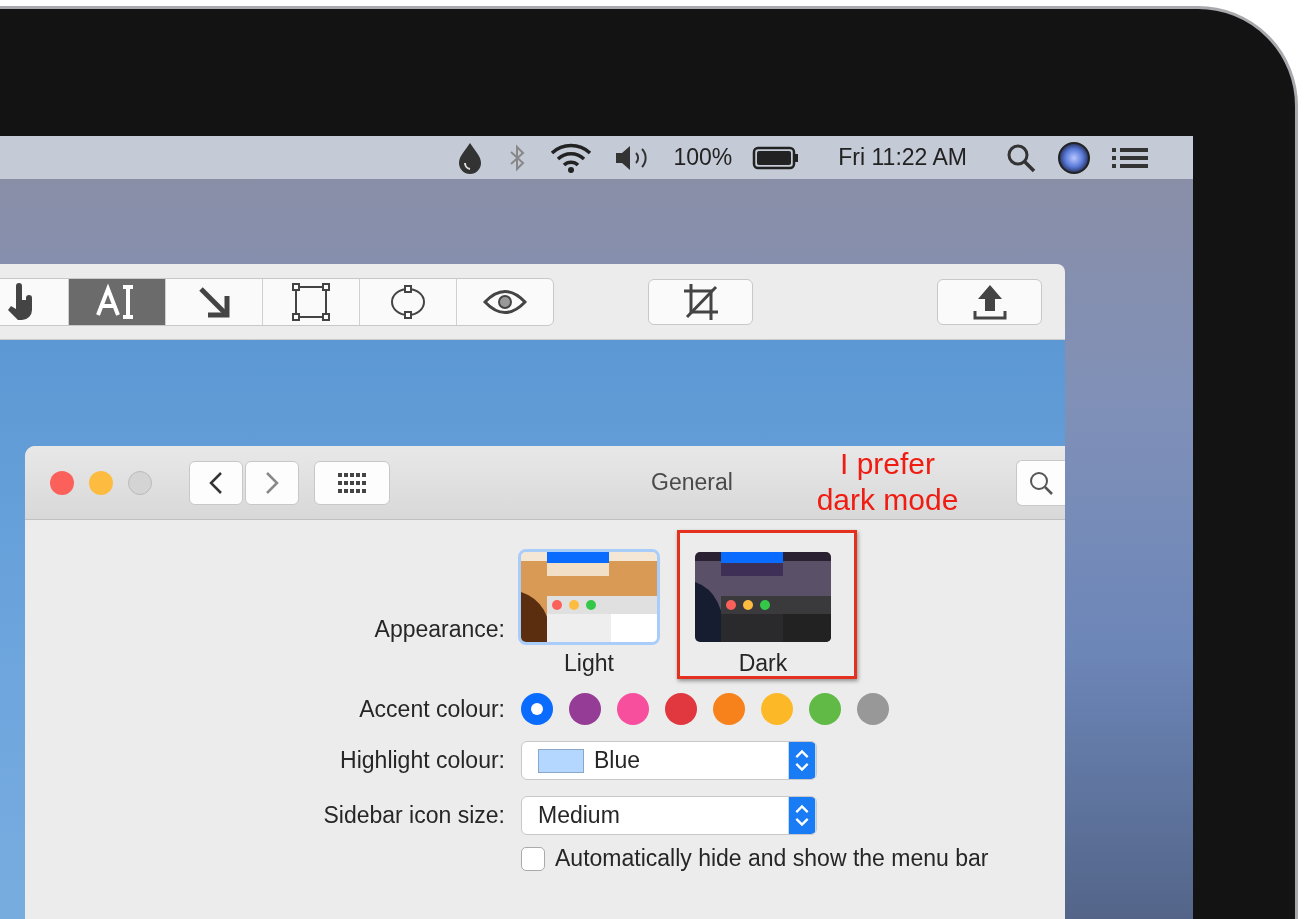 The image size is (1305, 919). Describe the element at coordinates (1074, 157) in the screenshot. I see `siri-icon` at that location.